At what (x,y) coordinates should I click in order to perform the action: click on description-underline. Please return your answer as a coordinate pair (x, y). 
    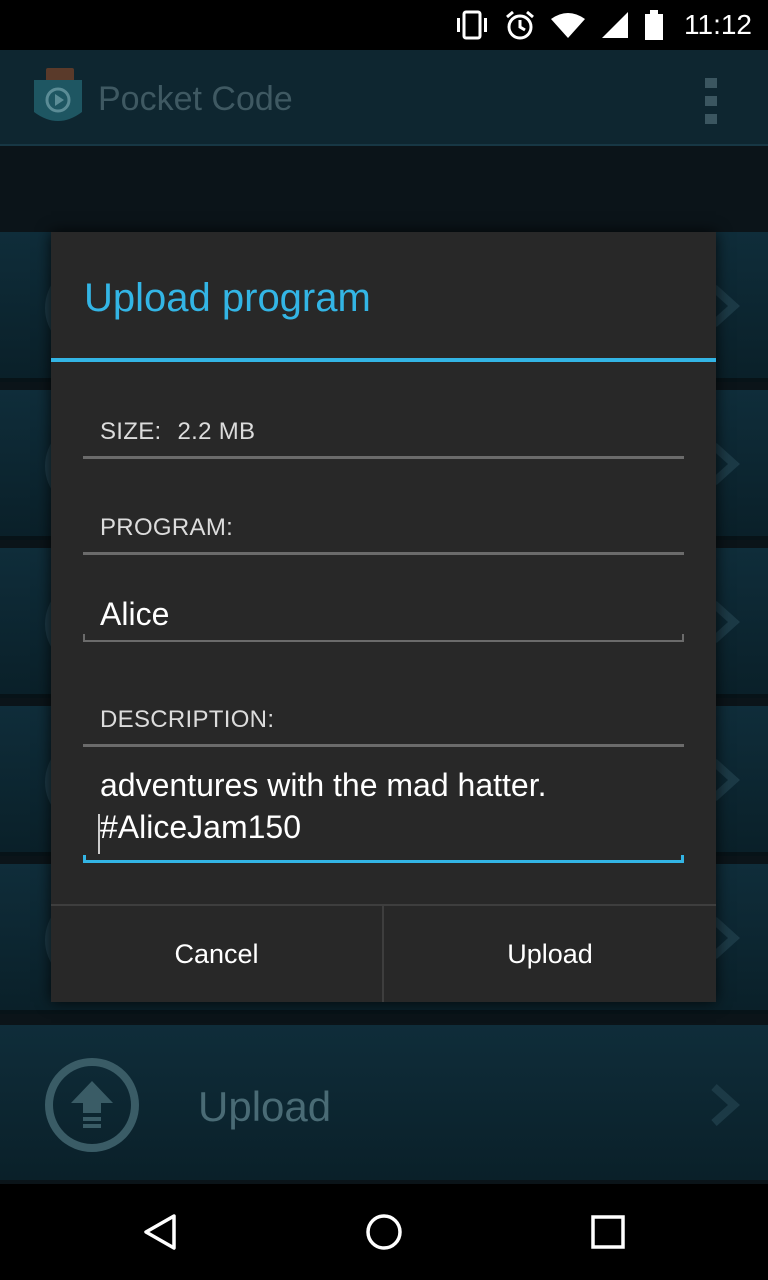
    Looking at the image, I should click on (383, 859).